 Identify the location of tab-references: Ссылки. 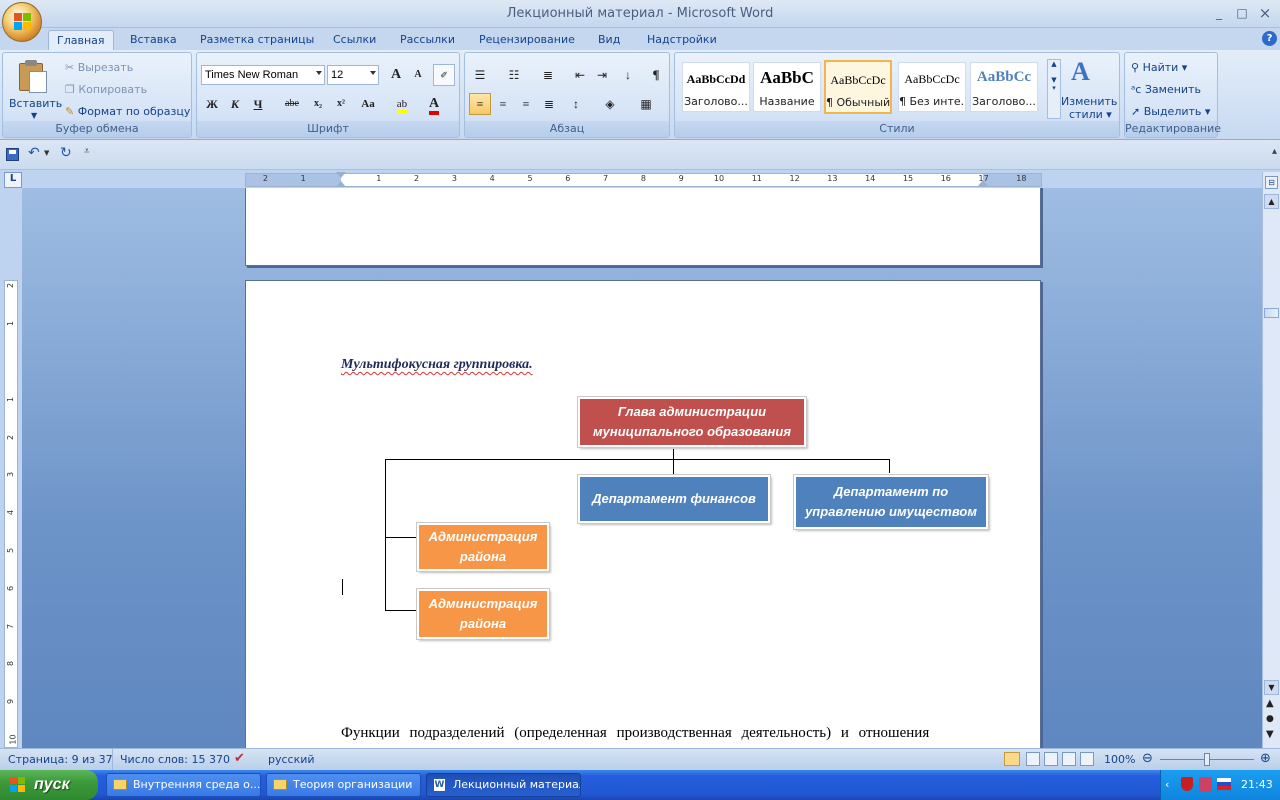
(354, 40).